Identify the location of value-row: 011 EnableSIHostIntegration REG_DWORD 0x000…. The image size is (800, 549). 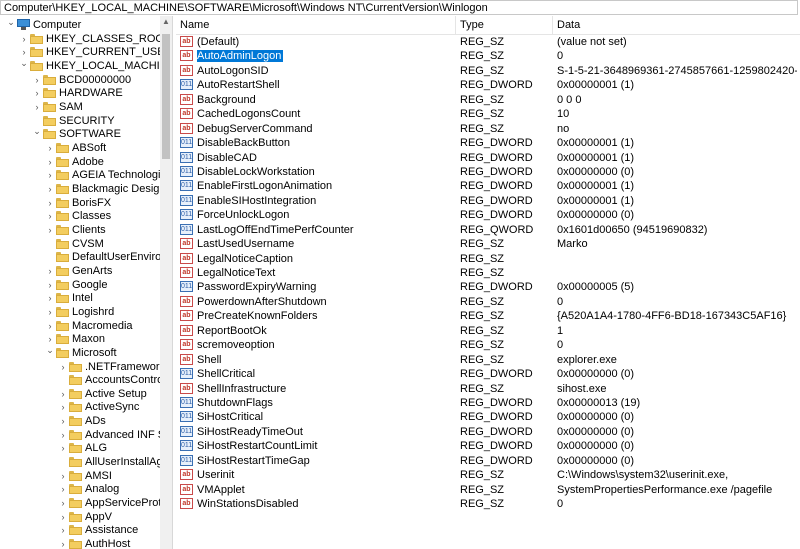
(488, 201).